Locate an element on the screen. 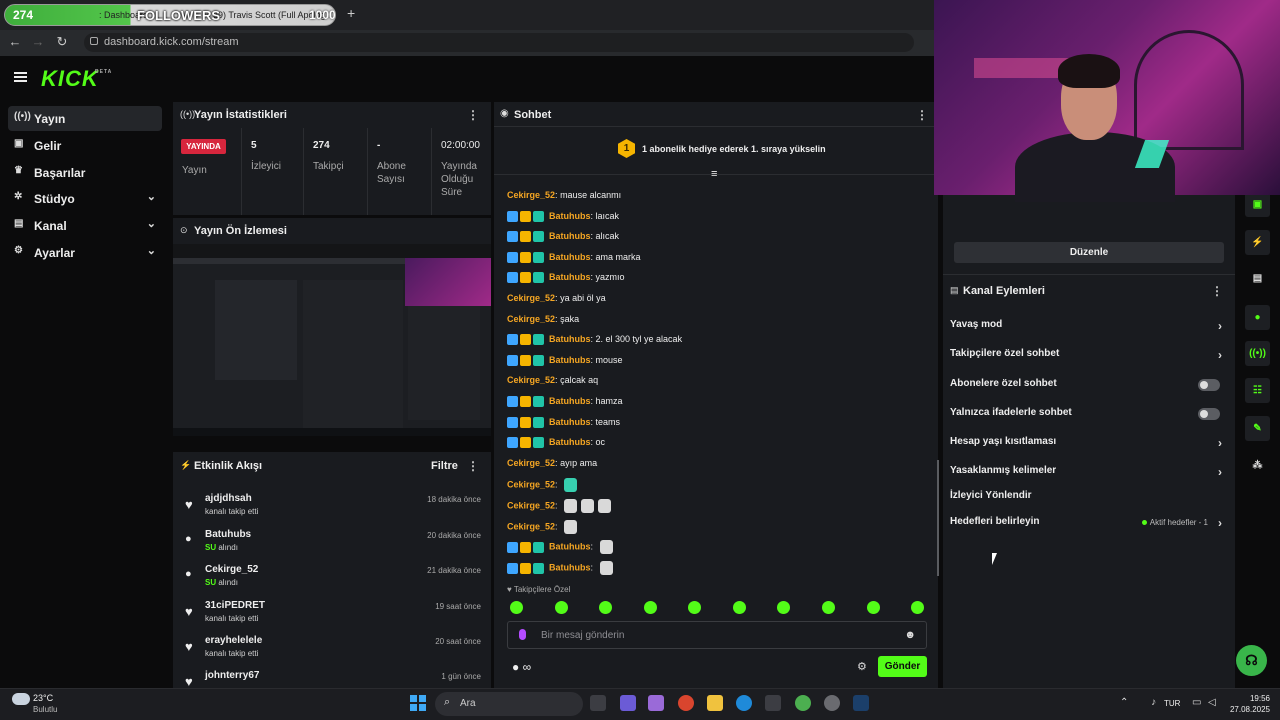 This screenshot has width=1280, height=720. activity-username: Cekirge_52 is located at coordinates (231, 569).